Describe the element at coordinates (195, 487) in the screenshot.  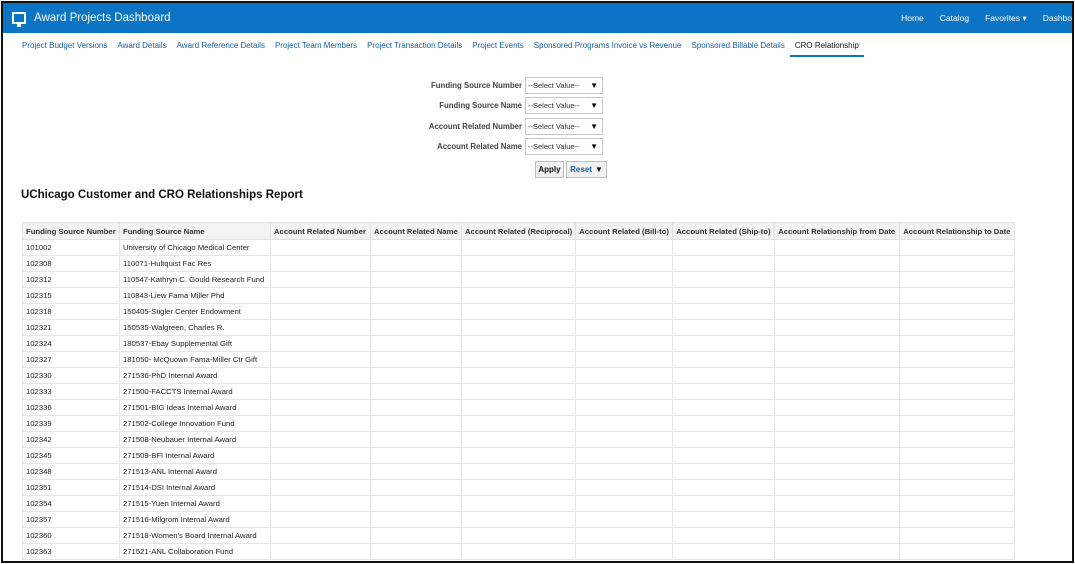
I see `table-cell: 271514-DSI Internal Award` at that location.